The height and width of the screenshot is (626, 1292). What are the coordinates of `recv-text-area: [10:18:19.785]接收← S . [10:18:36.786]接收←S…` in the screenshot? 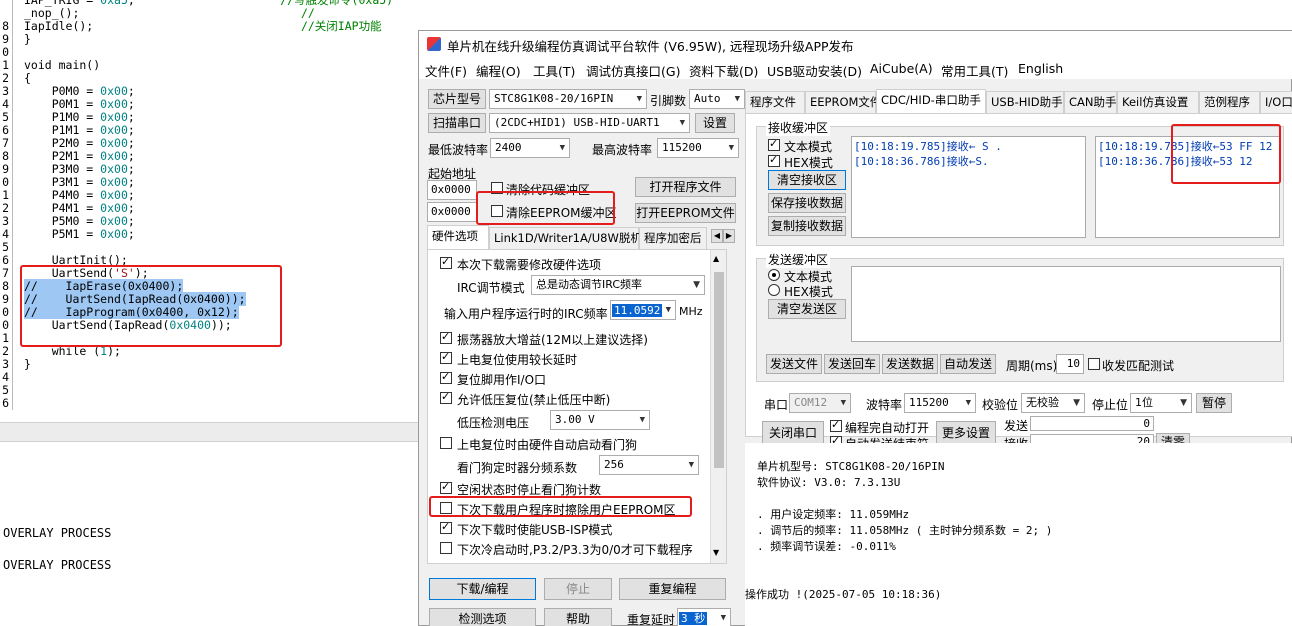 It's located at (968, 187).